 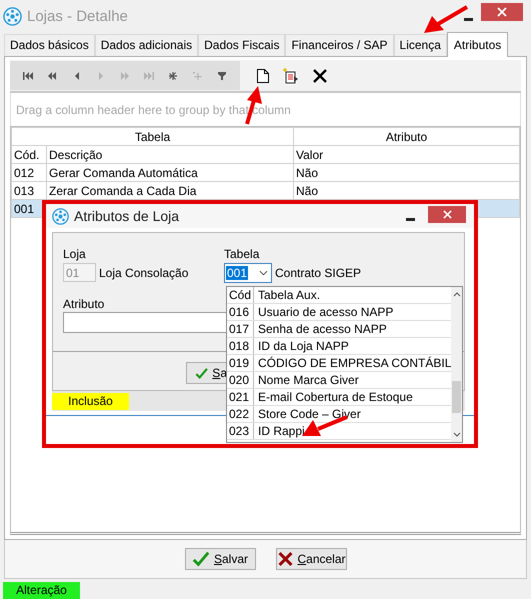 I want to click on table-cell: 012, so click(x=29, y=173).